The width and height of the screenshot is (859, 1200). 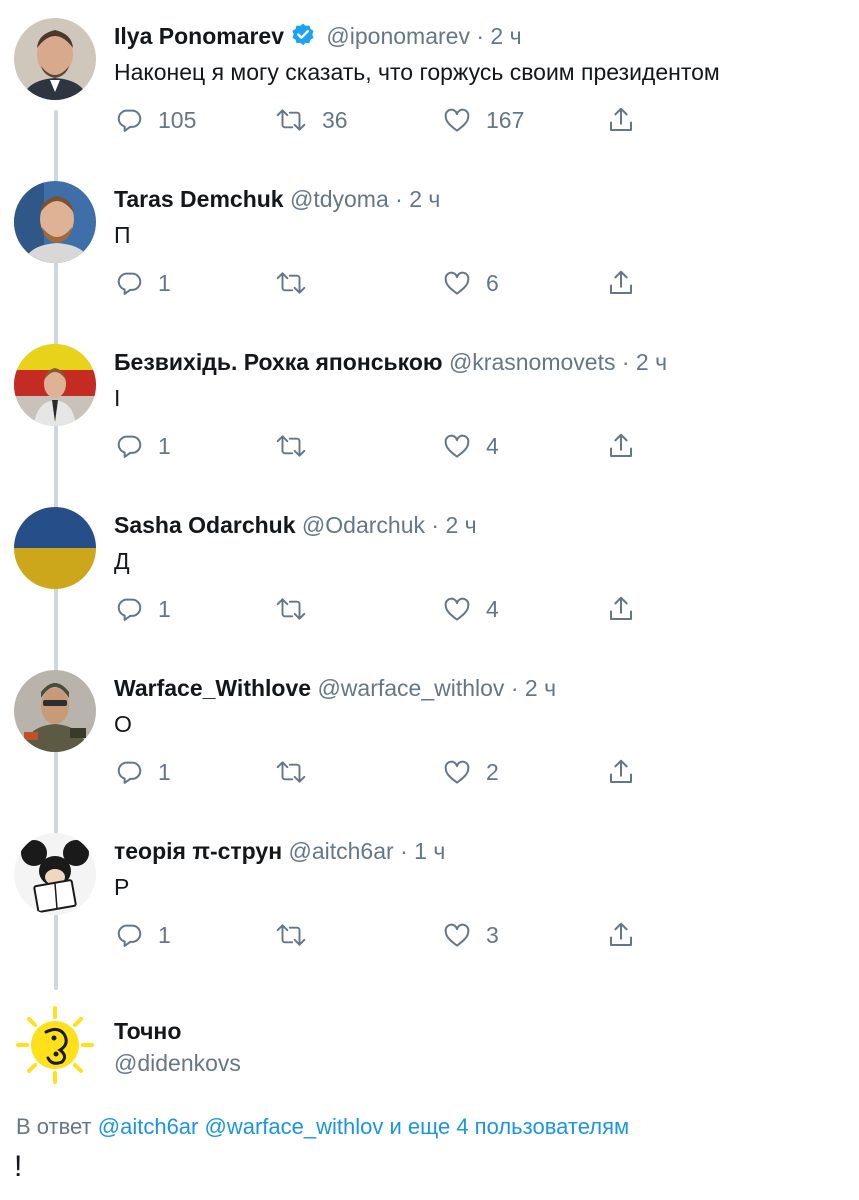 What do you see at coordinates (341, 851) in the screenshot?
I see `author-handle: @aitch6ar` at bounding box center [341, 851].